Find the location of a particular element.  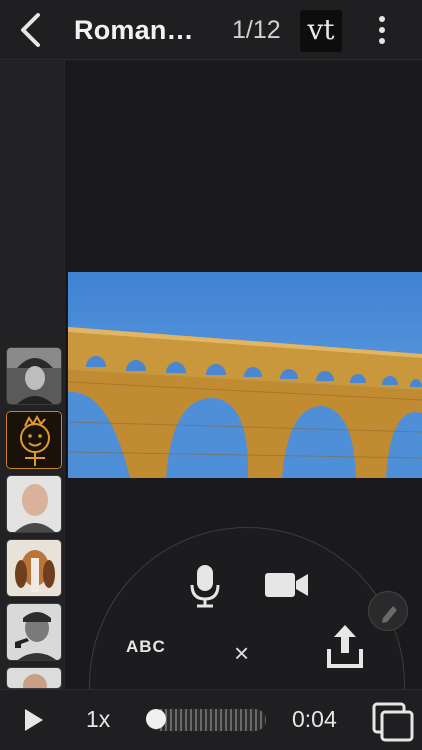

add-text-button: ABC is located at coordinates (146, 647).